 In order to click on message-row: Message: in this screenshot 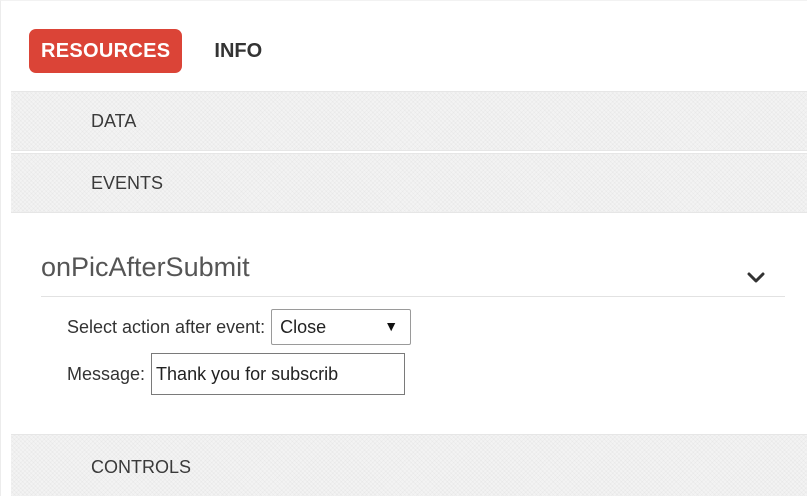, I will do `click(236, 374)`.